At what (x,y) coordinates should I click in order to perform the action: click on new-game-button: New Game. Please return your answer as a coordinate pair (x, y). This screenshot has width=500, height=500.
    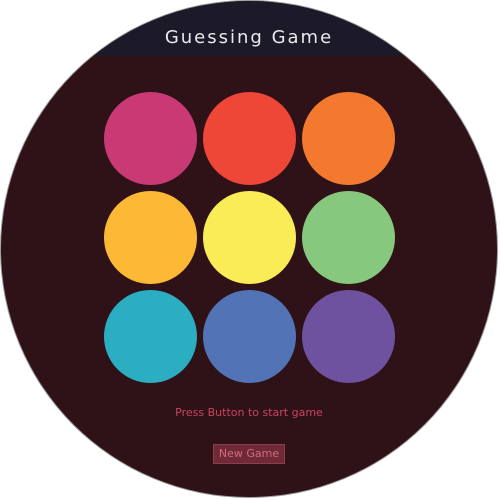
    Looking at the image, I should click on (249, 454).